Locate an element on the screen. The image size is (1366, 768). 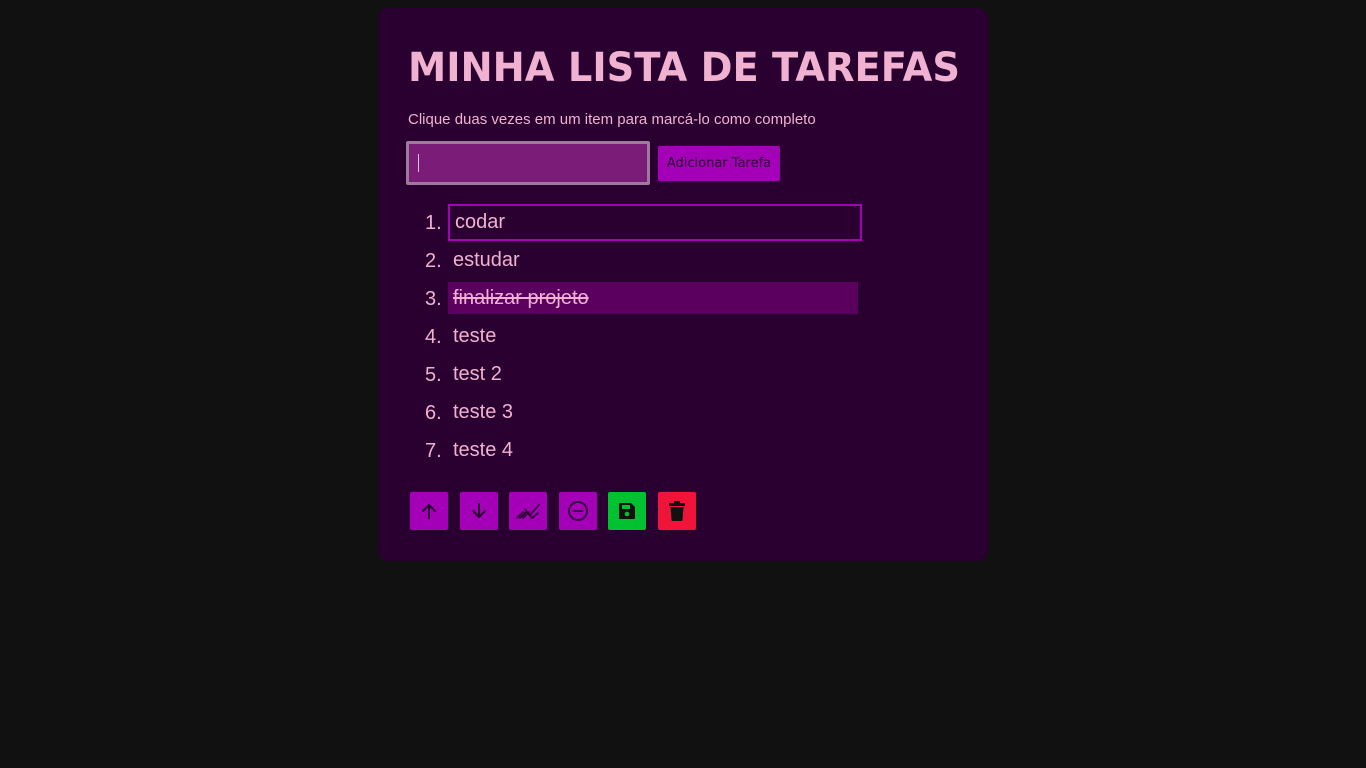
task-item: 7. teste 4 is located at coordinates (638, 451).